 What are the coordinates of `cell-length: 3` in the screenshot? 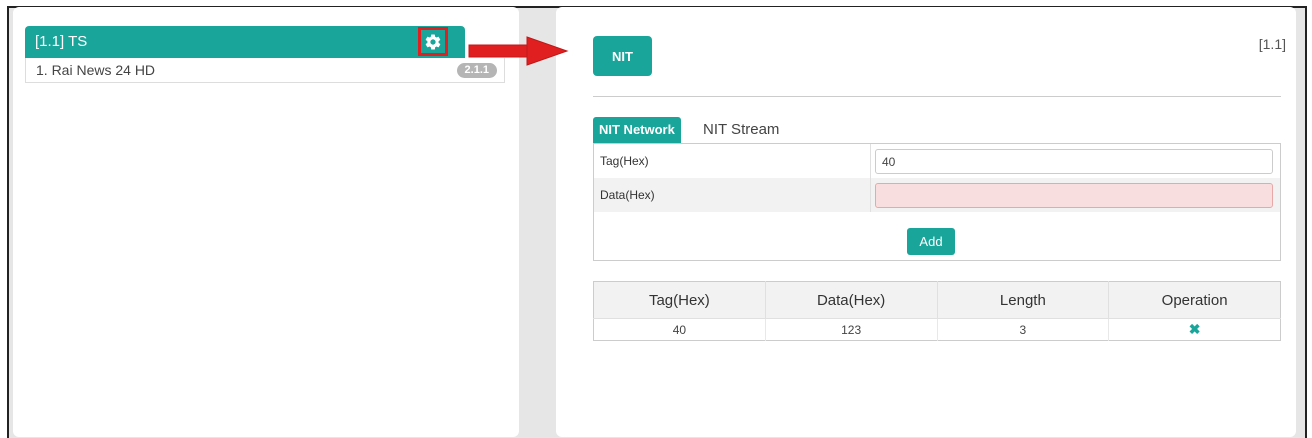 It's located at (1023, 329).